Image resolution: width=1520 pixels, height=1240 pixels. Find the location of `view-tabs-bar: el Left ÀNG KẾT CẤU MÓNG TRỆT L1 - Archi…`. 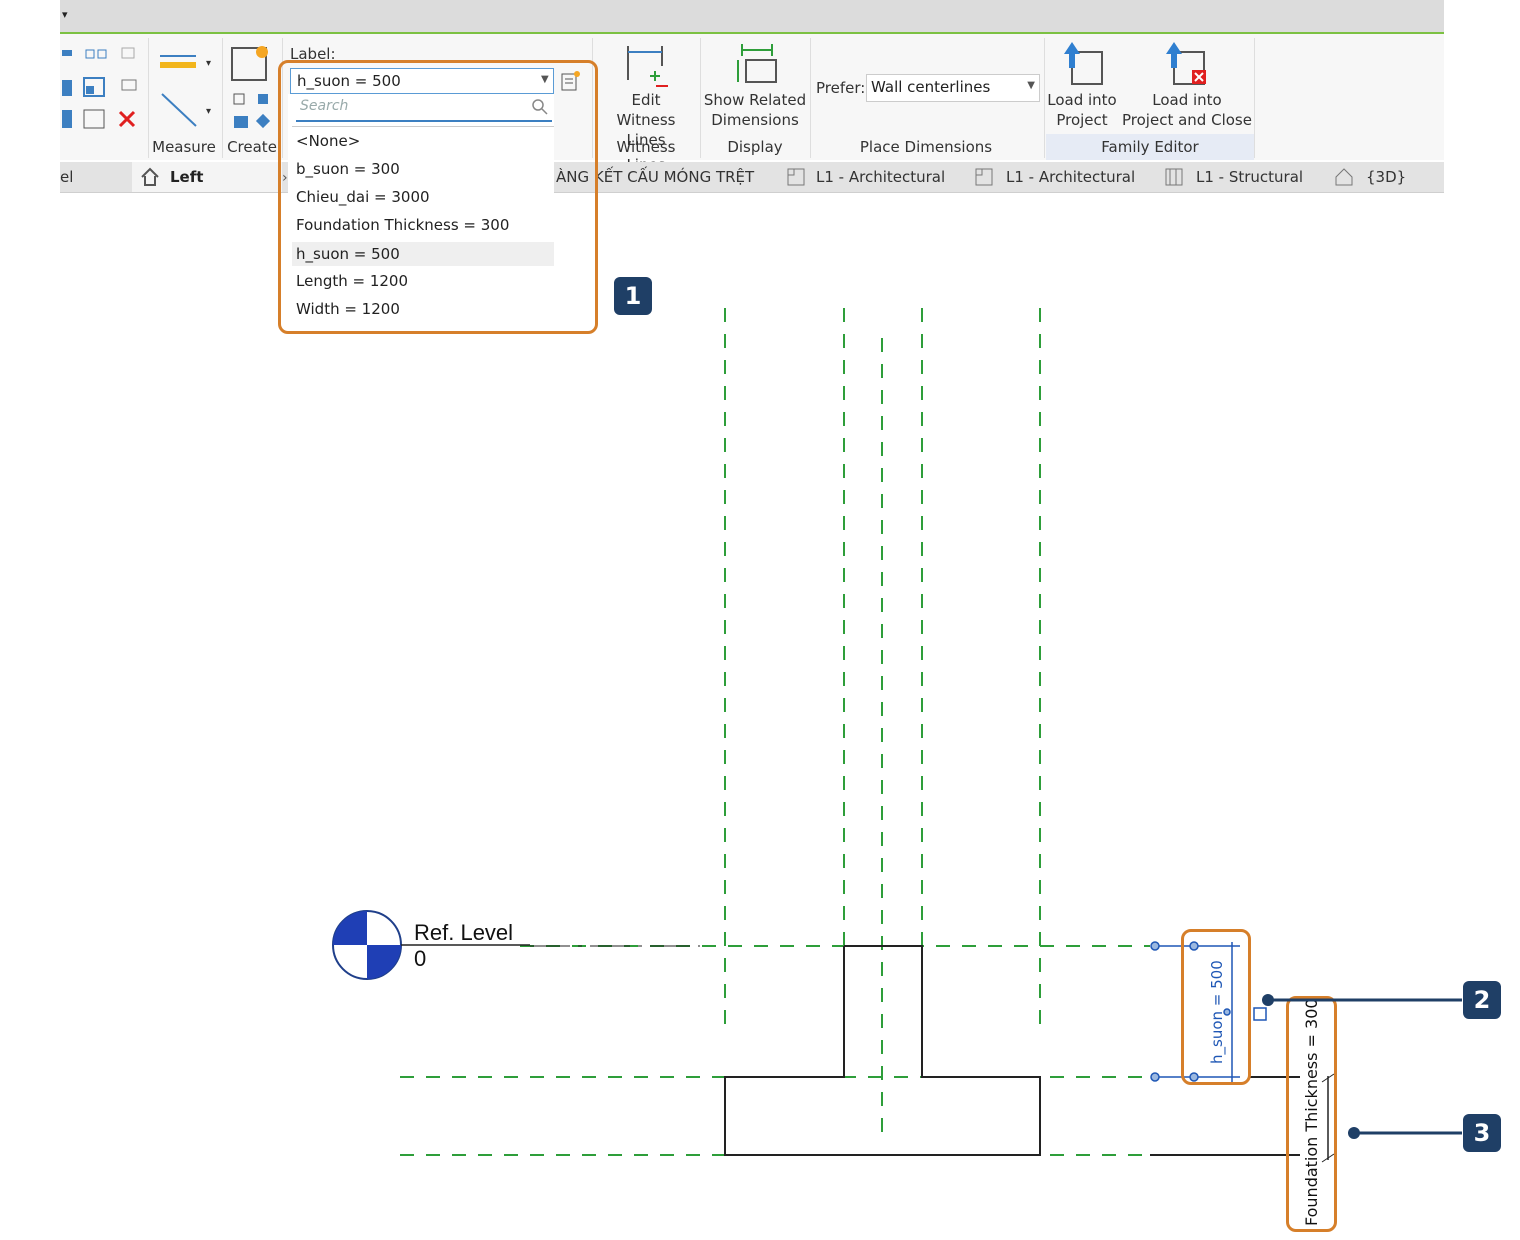

view-tabs-bar: el Left ÀNG KẾT CẤU MÓNG TRỆT L1 - Archi… is located at coordinates (752, 177).